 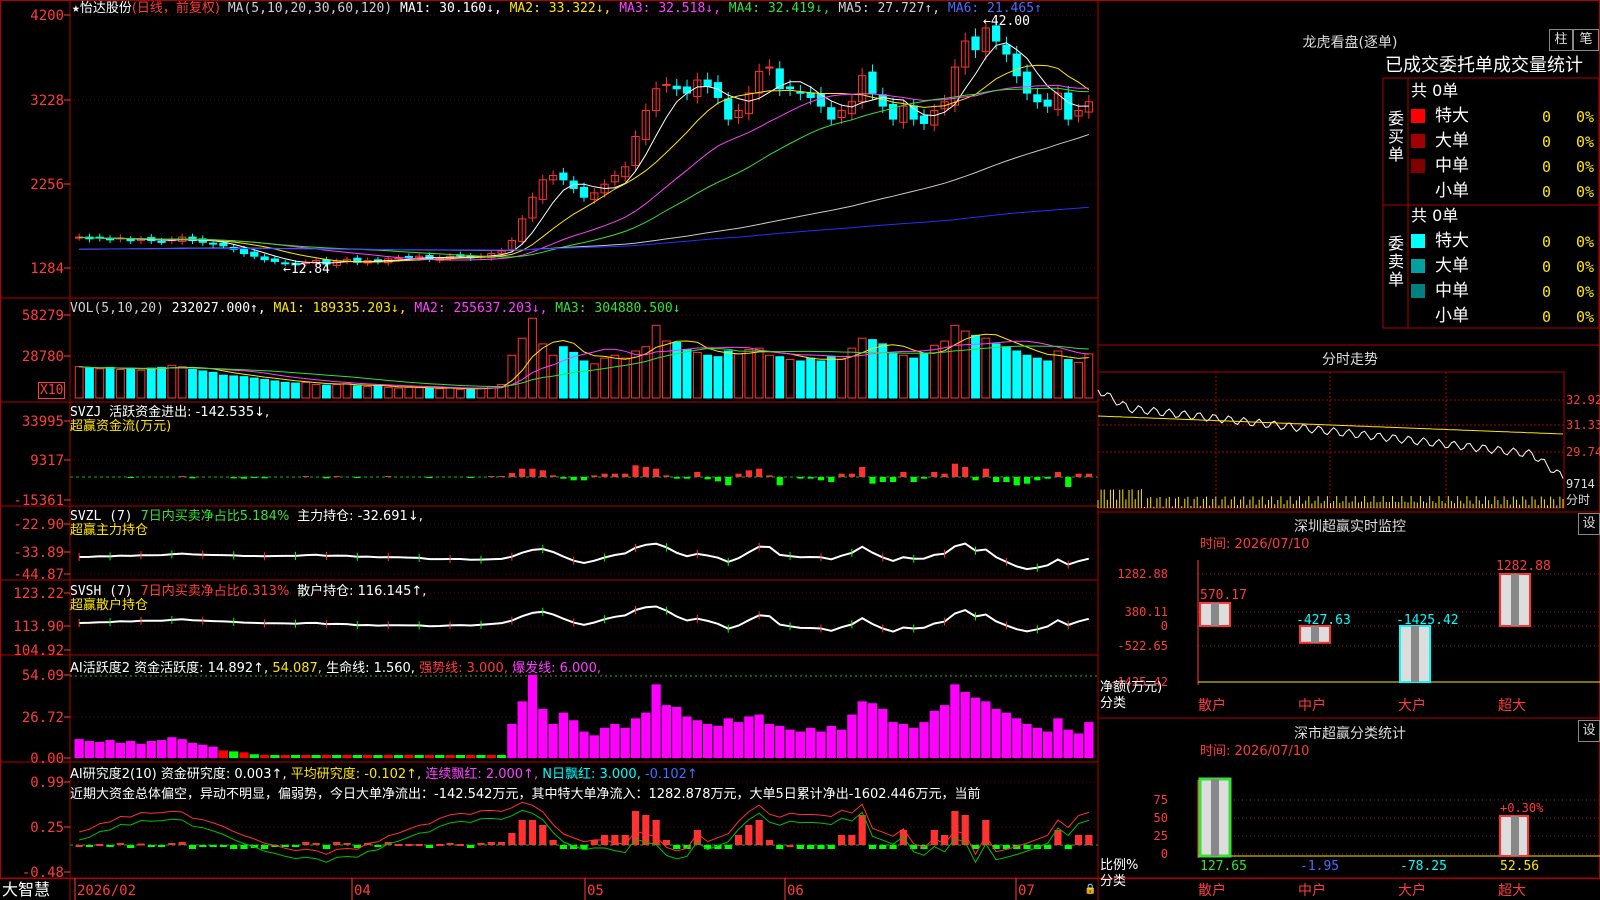 I want to click on monitor-bar-label: -427.63, so click(x=1323, y=620).